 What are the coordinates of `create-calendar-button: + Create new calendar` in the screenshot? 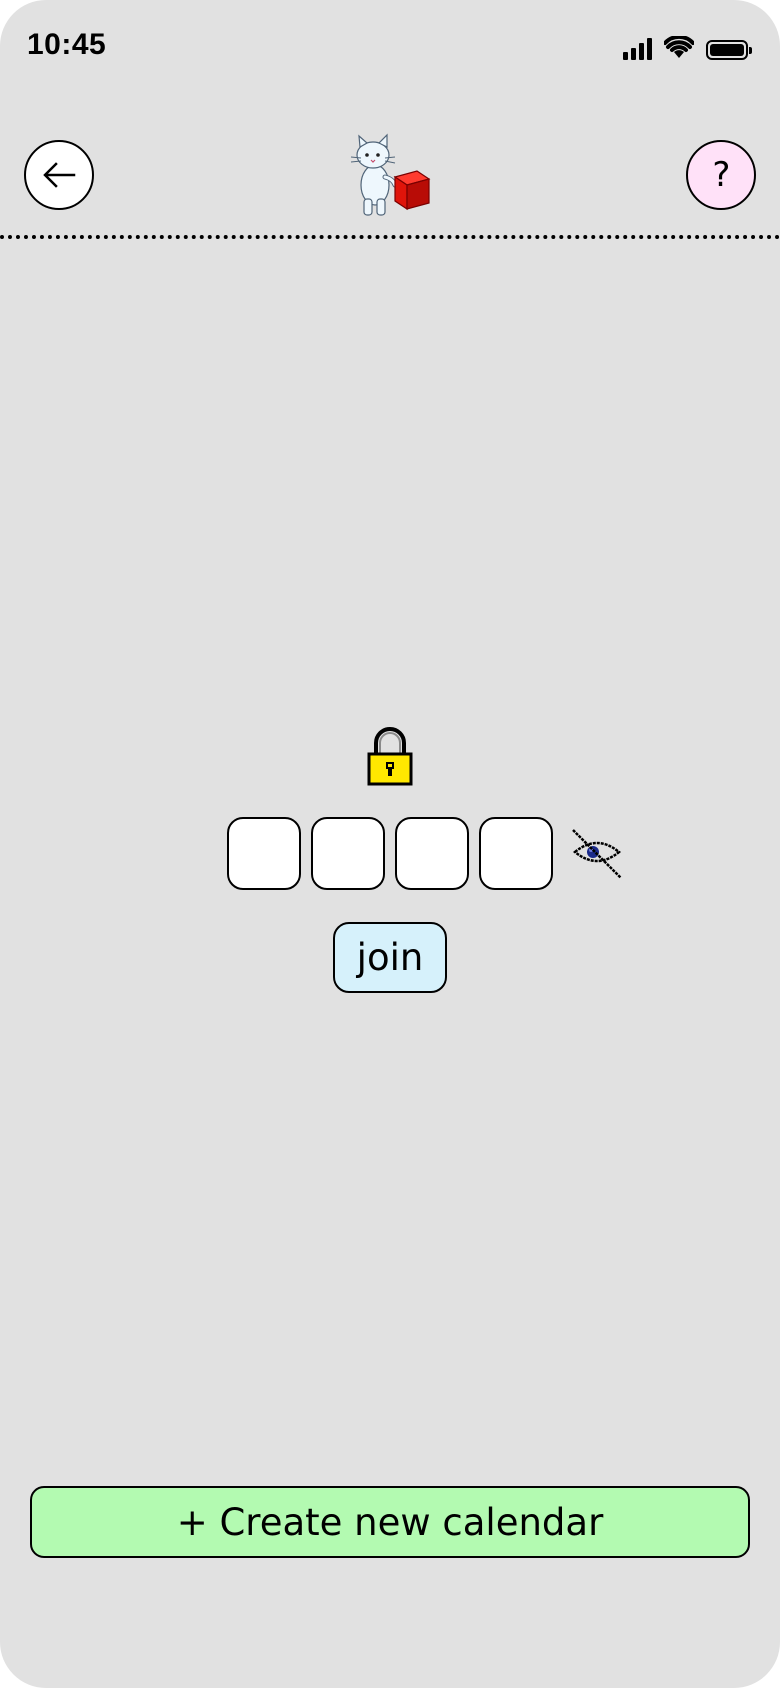 It's located at (390, 1522).